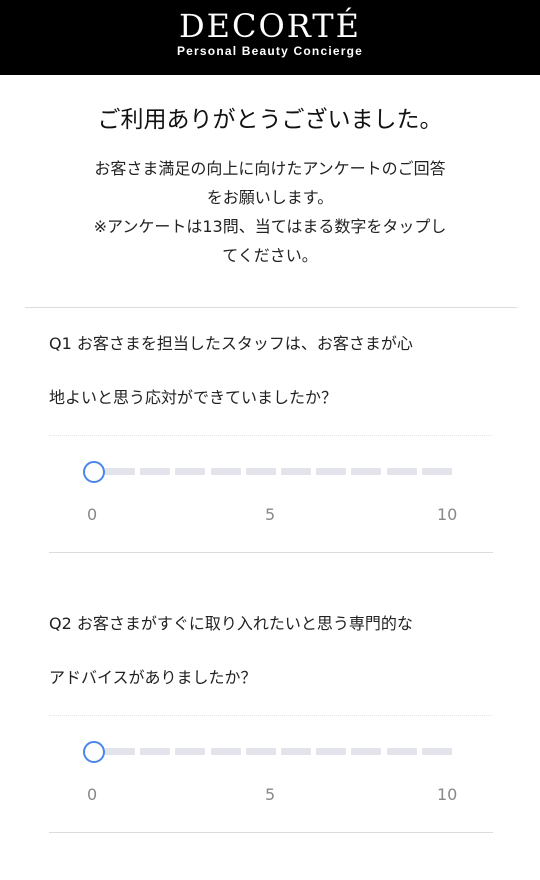 The height and width of the screenshot is (880, 540). I want to click on rating-slider-q1, so click(268, 472).